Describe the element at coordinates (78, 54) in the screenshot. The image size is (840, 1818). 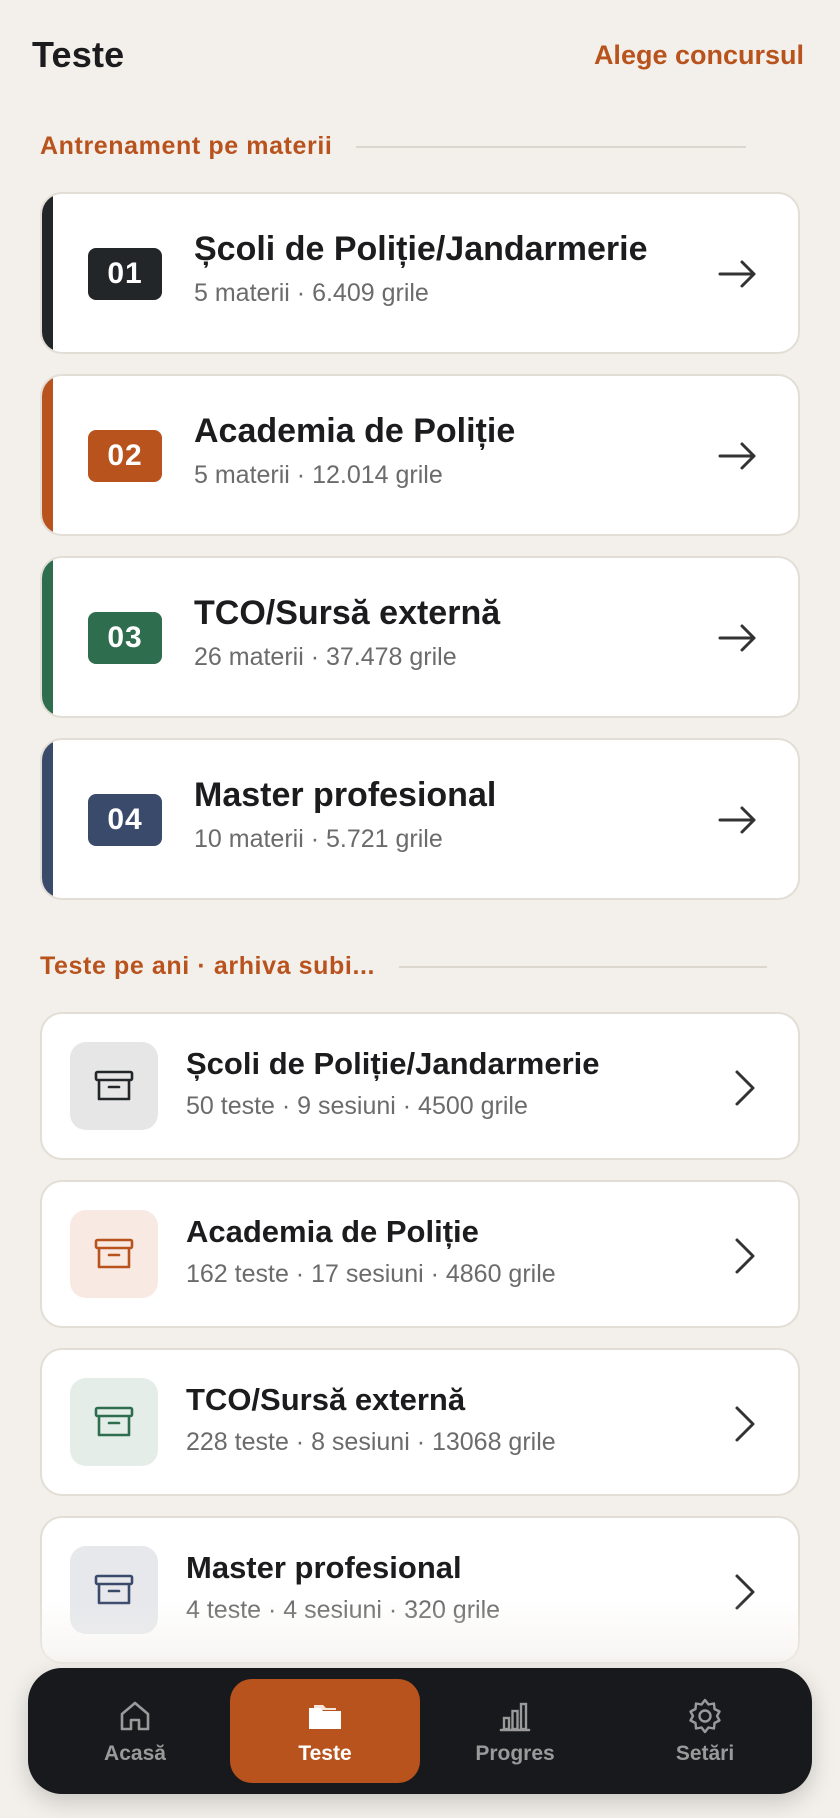
I see `page-title: Teste` at that location.